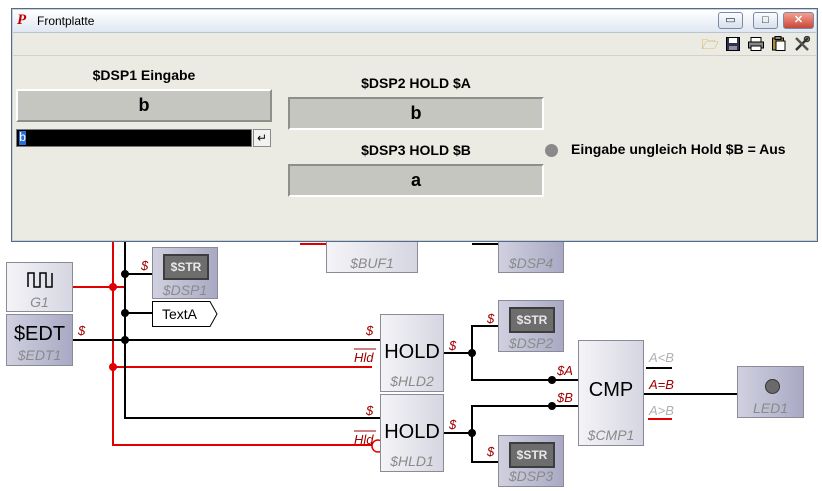 This screenshot has width=822, height=491. I want to click on edt1-port-label: $, so click(82, 330).